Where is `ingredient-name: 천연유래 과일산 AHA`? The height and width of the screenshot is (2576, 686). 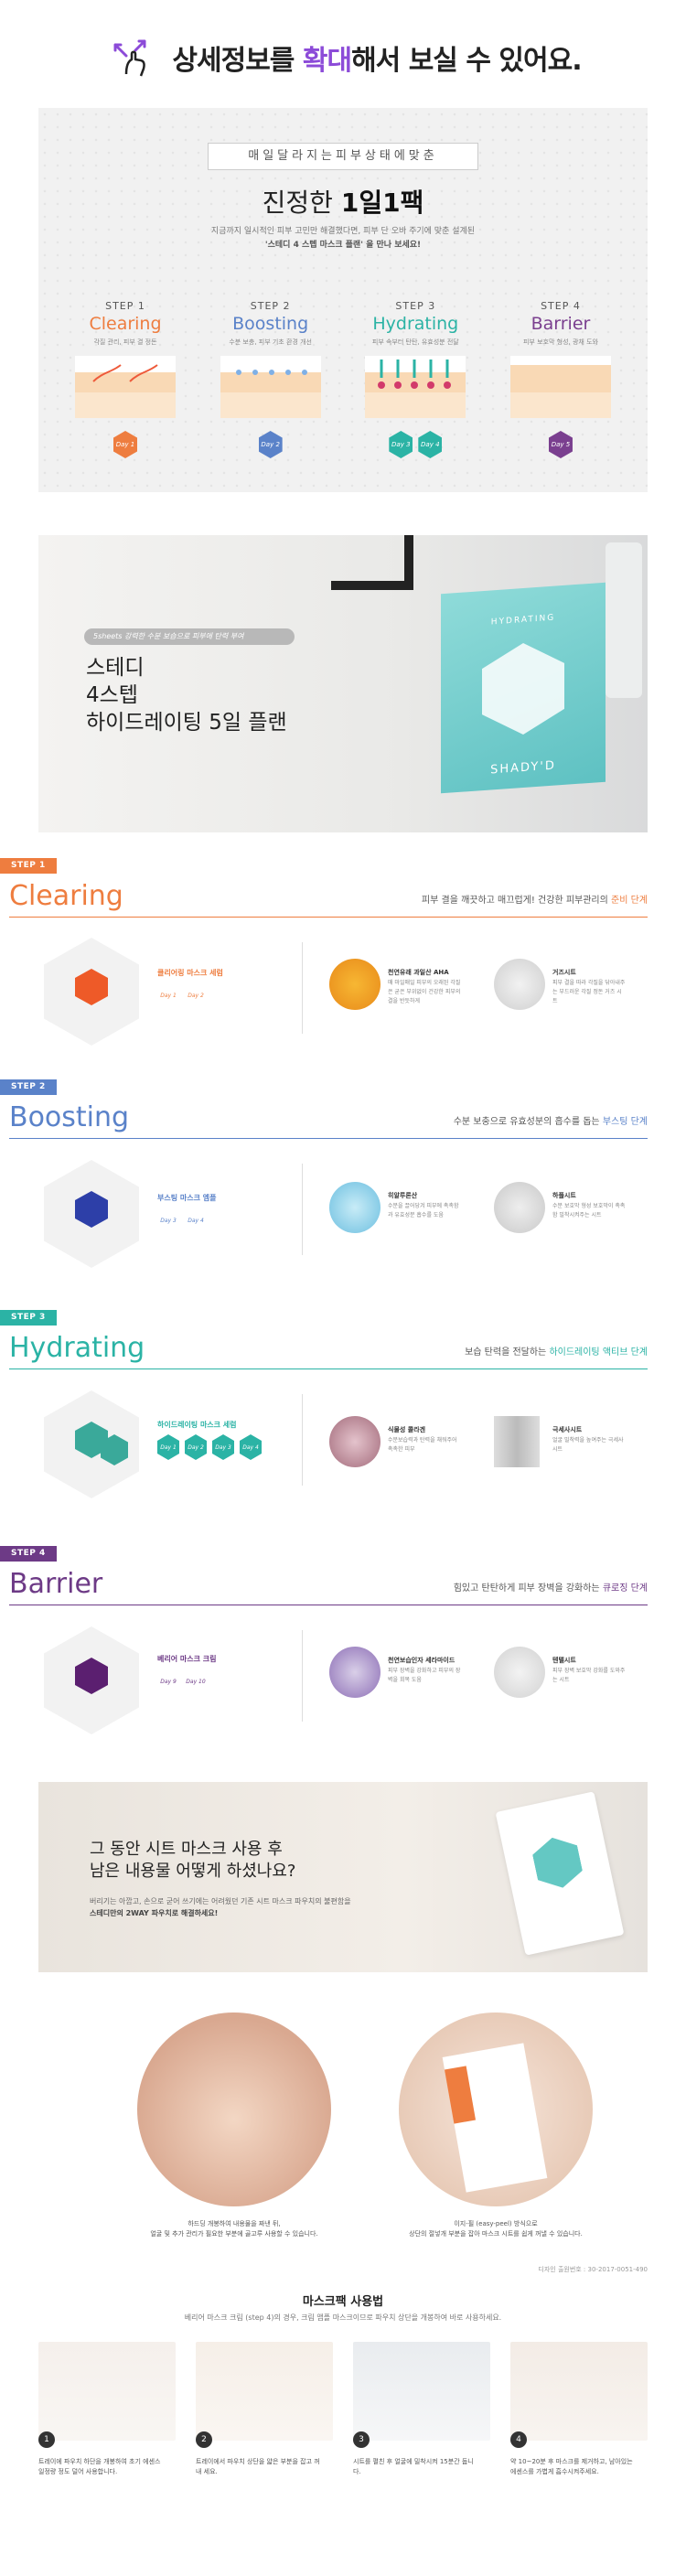
ingredient-name: 천연유래 과일산 AHA is located at coordinates (418, 972).